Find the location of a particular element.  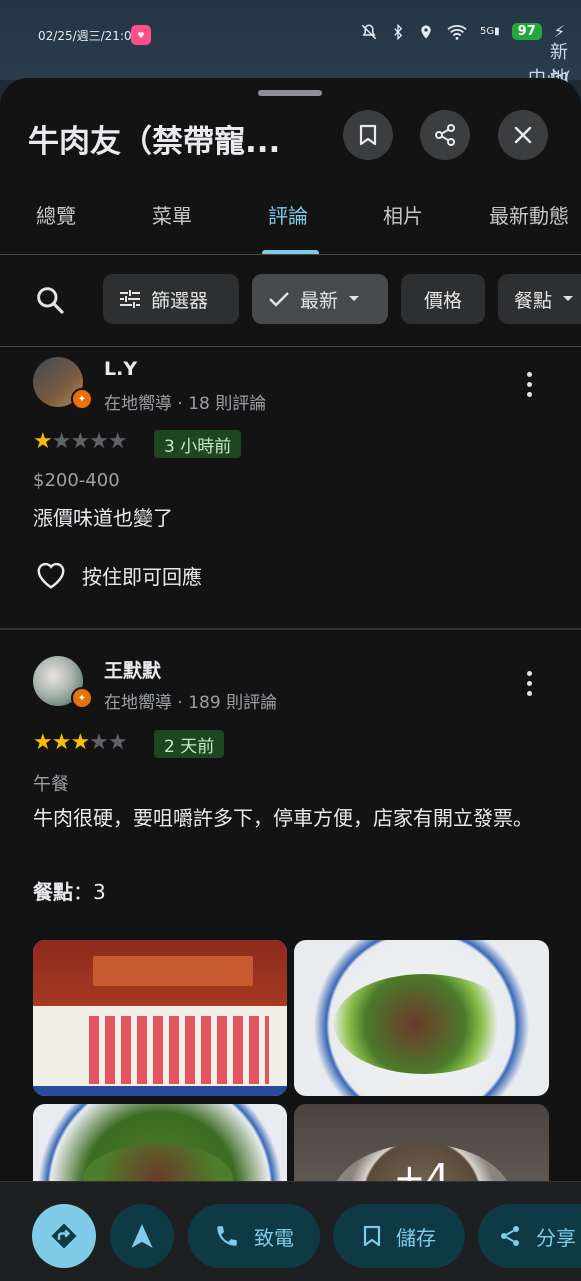

filter-chip: 篩選器 is located at coordinates (171, 299).